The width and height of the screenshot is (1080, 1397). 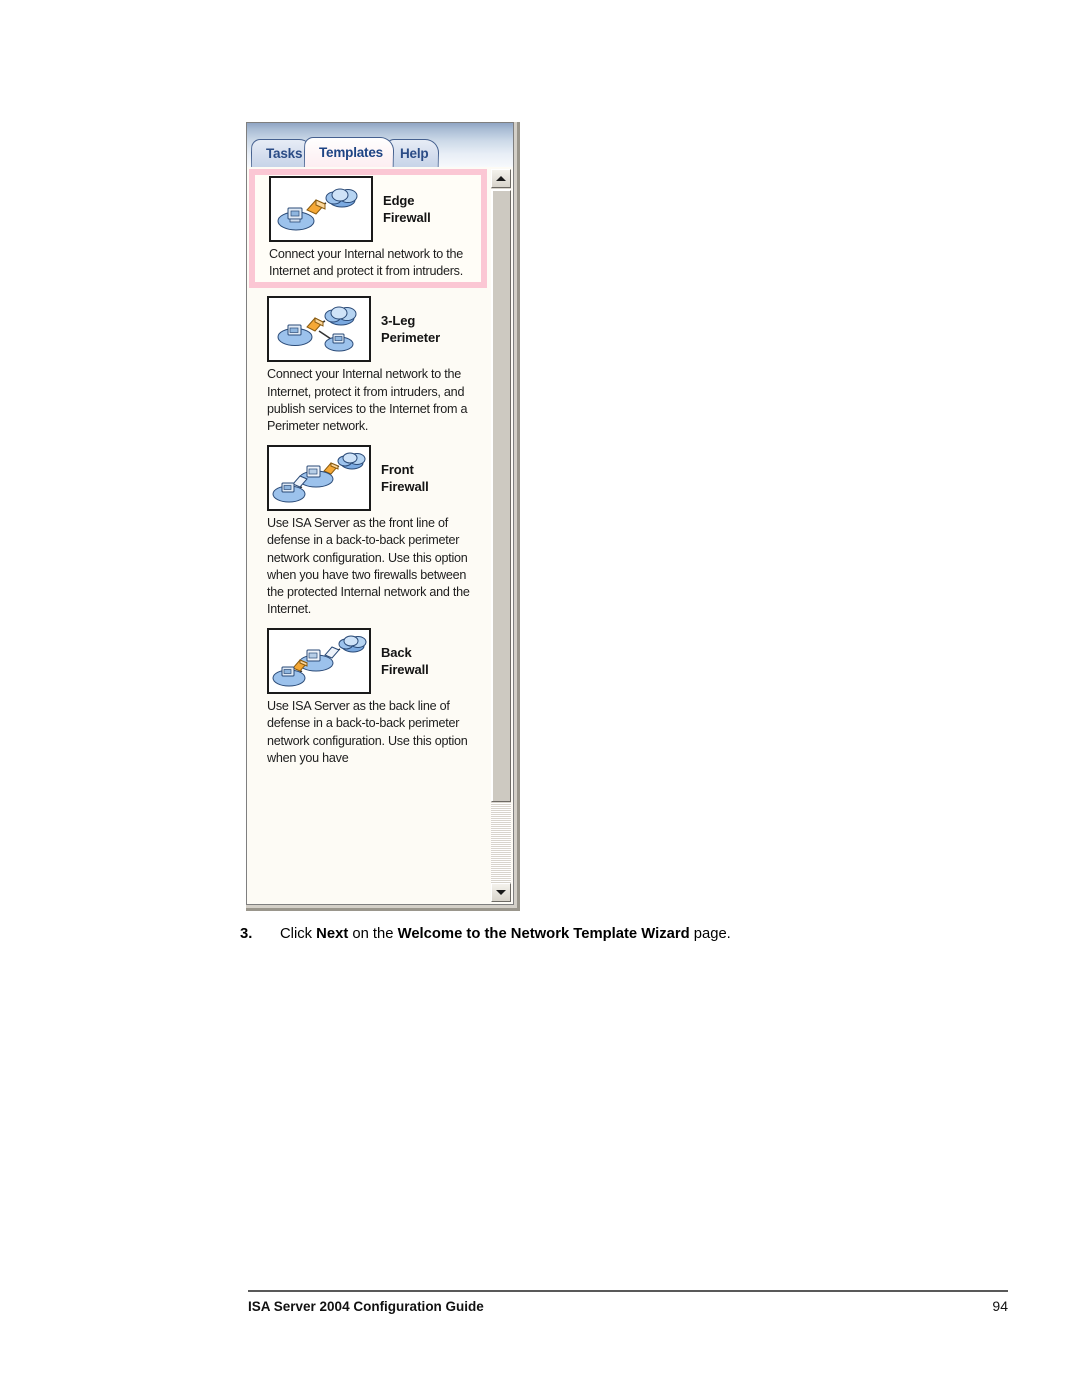 What do you see at coordinates (373, 934) in the screenshot?
I see `step-middle: on the` at bounding box center [373, 934].